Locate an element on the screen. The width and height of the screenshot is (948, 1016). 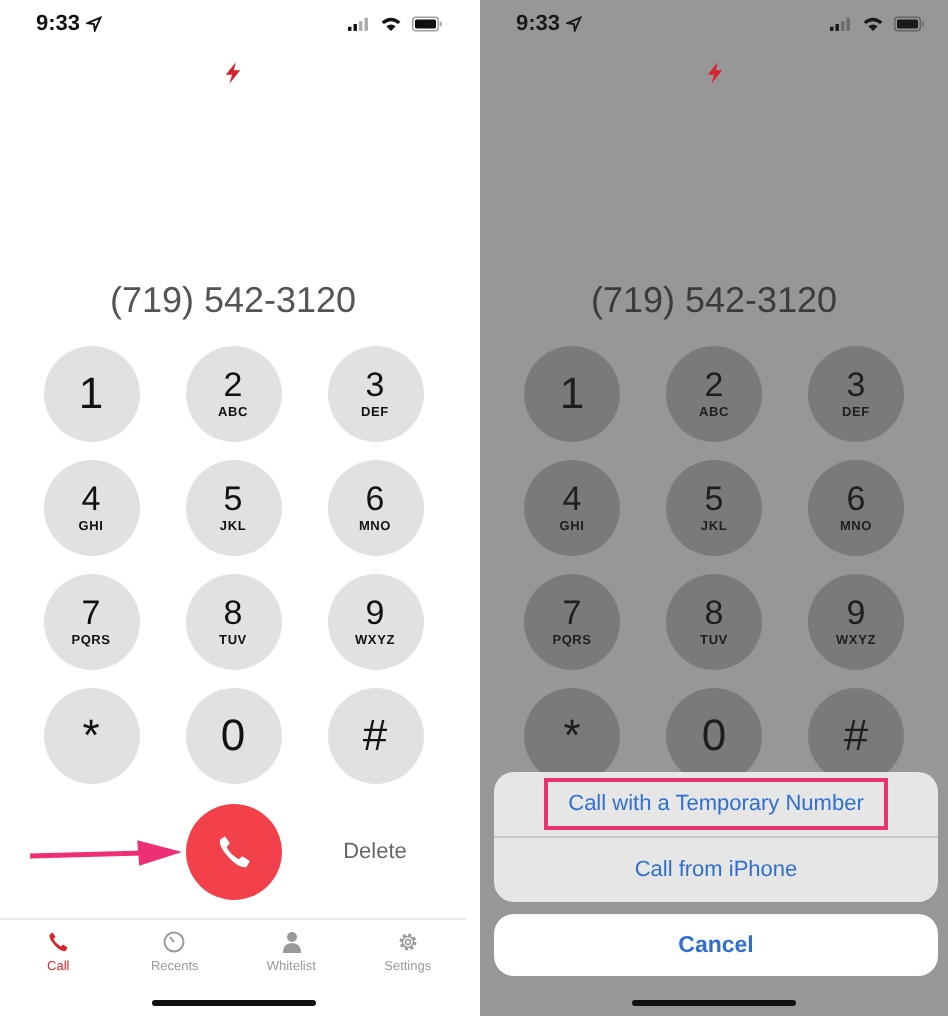
cancel-button: Cancel is located at coordinates (716, 945).